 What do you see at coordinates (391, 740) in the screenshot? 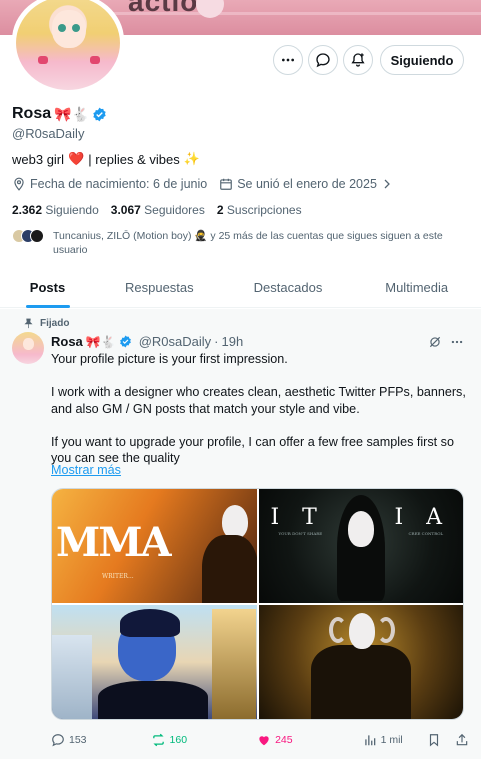
I see `views-count: 1 mil` at bounding box center [391, 740].